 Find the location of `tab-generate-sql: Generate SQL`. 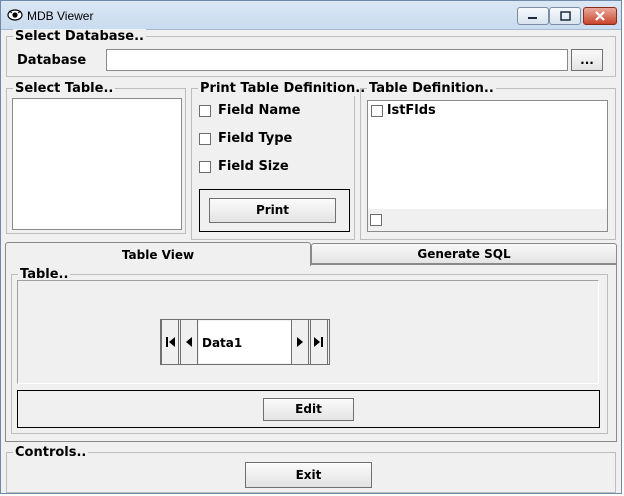

tab-generate-sql: Generate SQL is located at coordinates (464, 253).